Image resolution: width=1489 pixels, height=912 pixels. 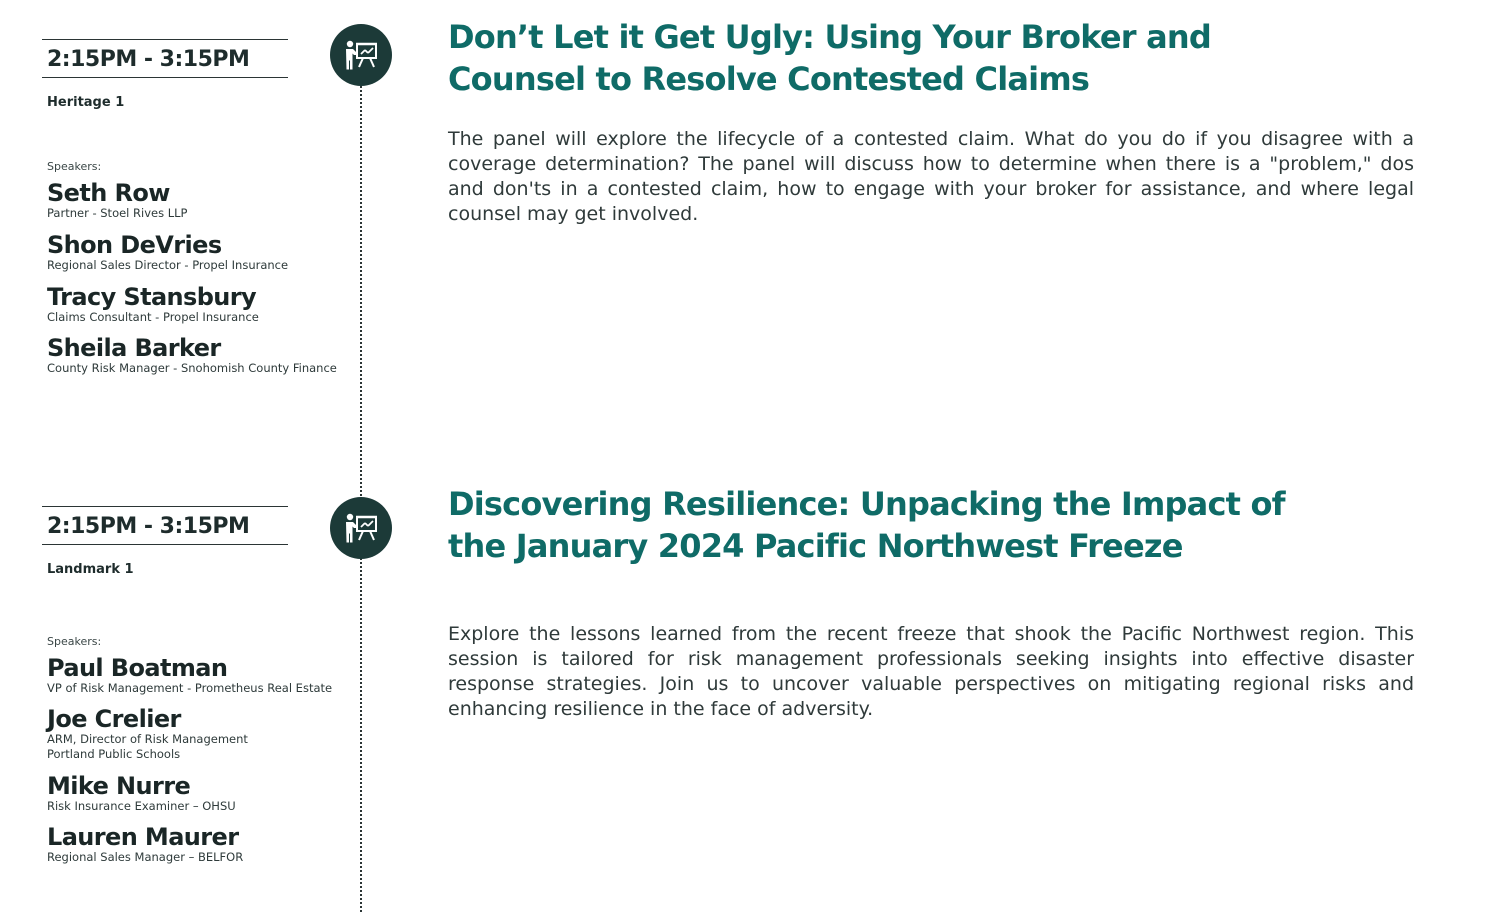 What do you see at coordinates (134, 348) in the screenshot?
I see `speaker-name: Sheila Barker` at bounding box center [134, 348].